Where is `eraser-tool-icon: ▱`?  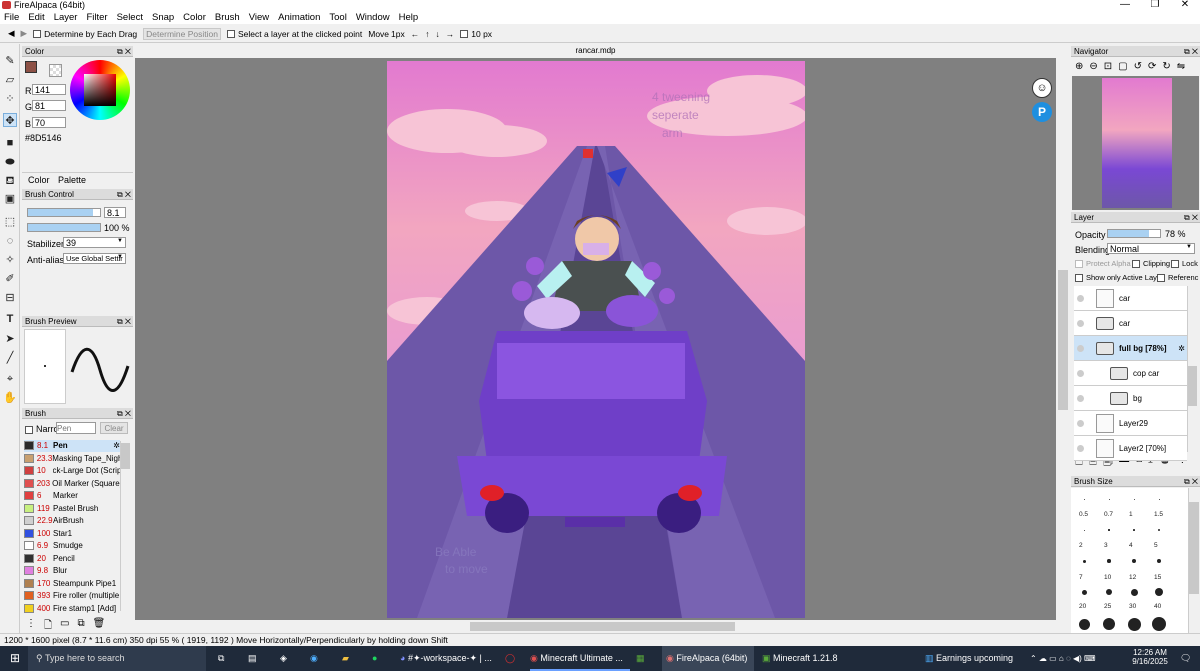
eraser-tool-icon: ▱ is located at coordinates (10, 80).